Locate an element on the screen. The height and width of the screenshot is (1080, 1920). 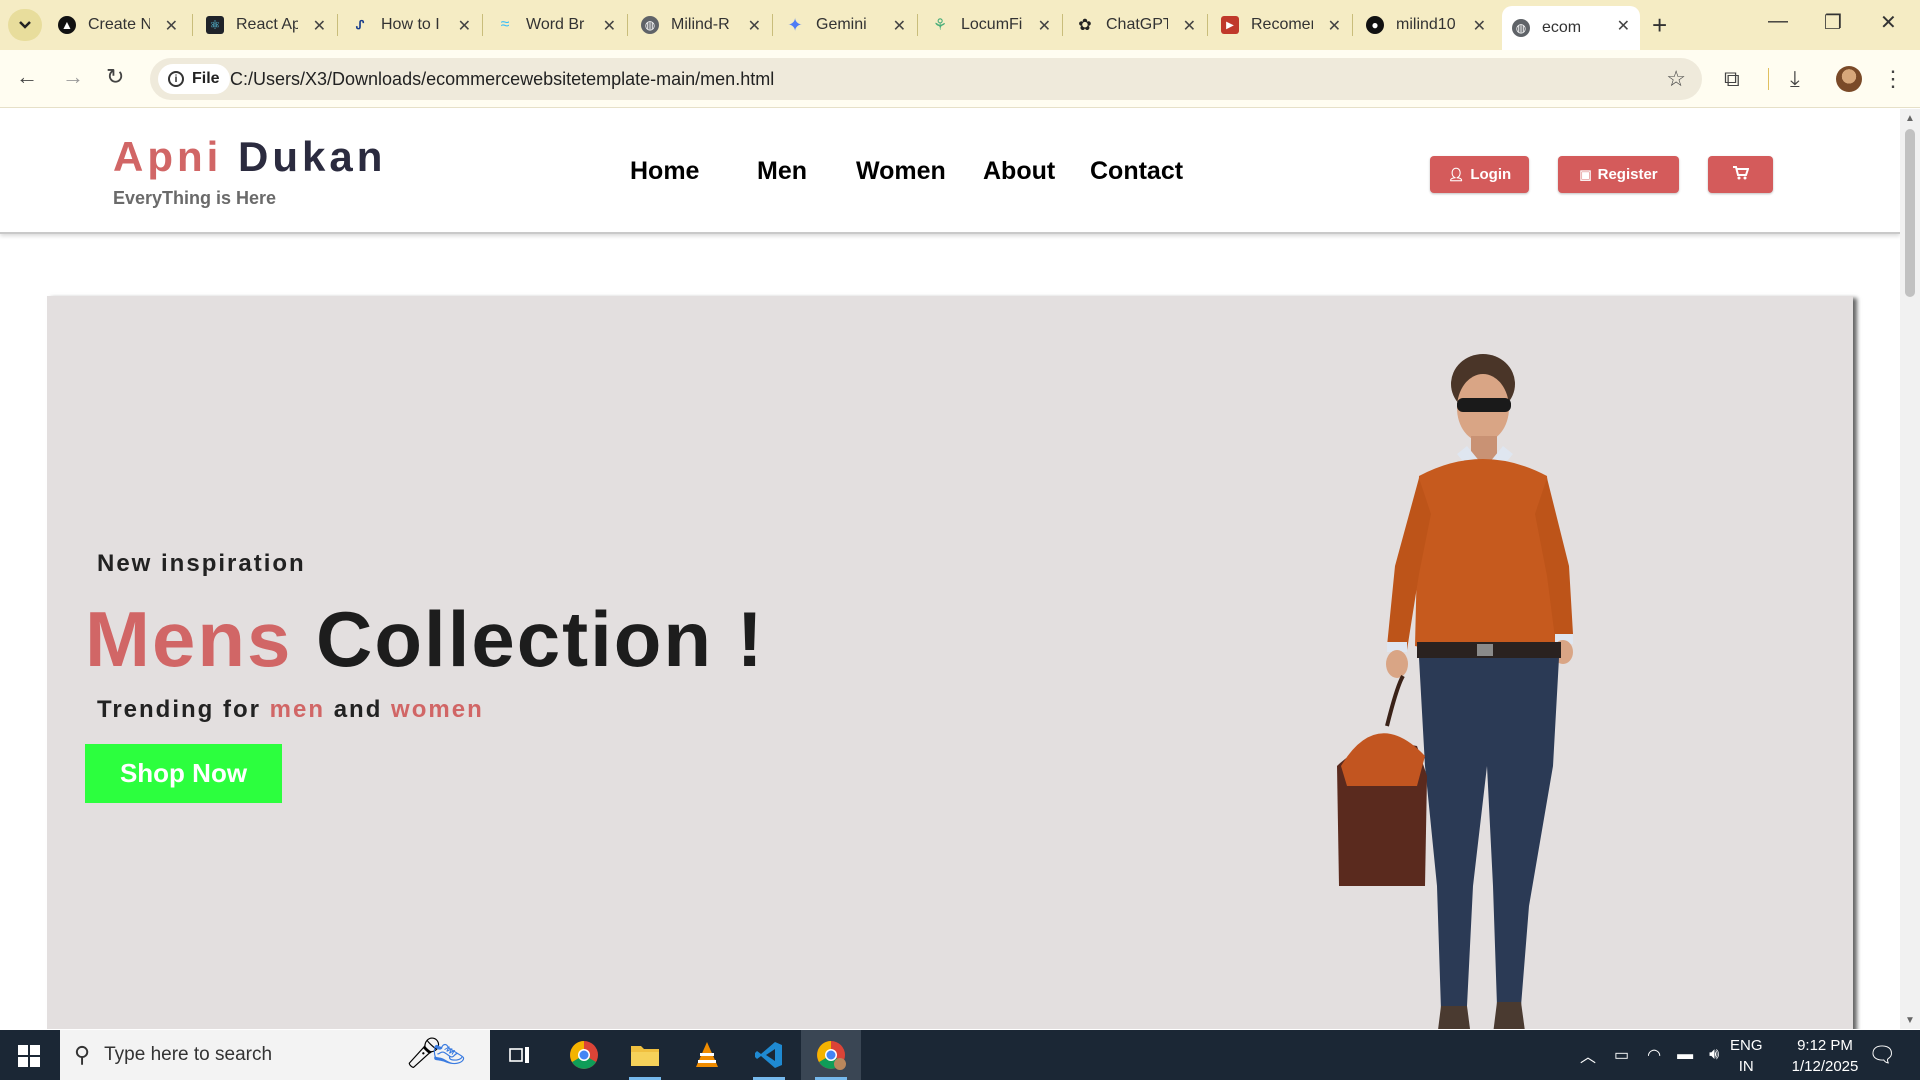
register-button: ▣ Register is located at coordinates (1618, 174).